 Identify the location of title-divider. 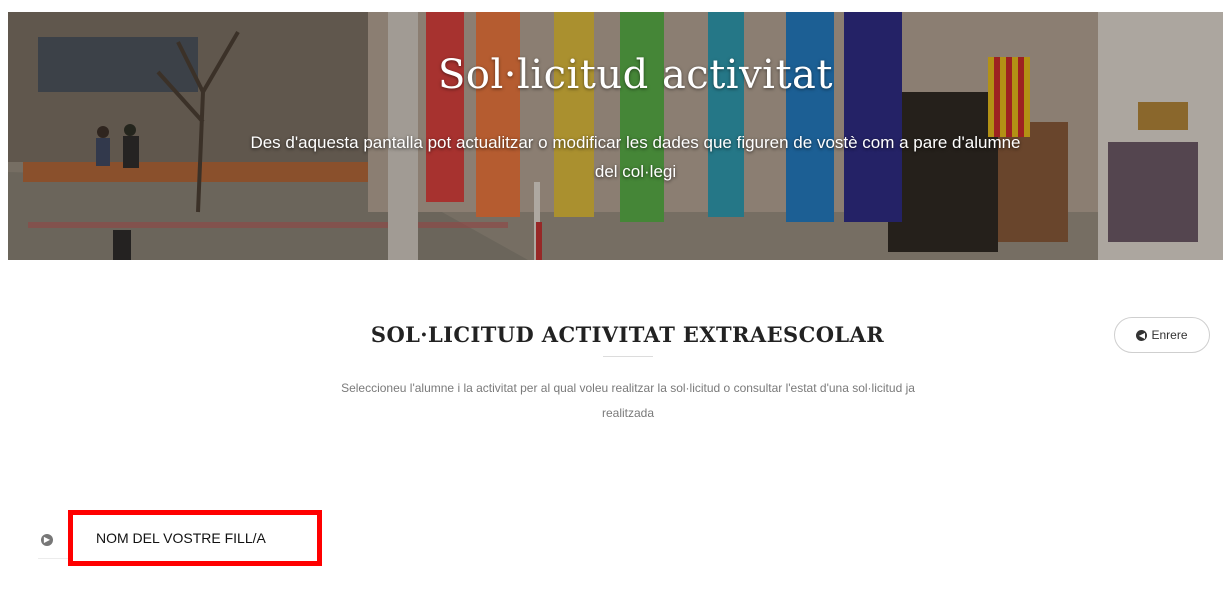
(628, 356).